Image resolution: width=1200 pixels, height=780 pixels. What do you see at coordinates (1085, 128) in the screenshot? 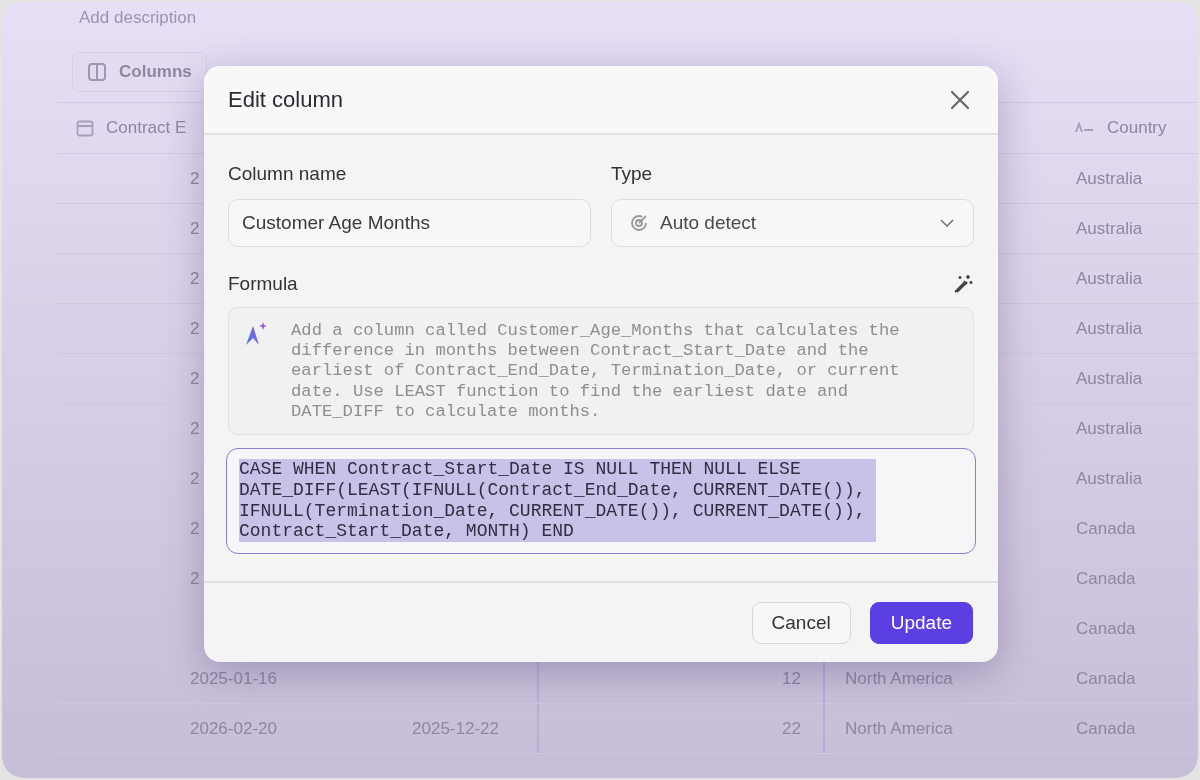
I see `text-type-icon` at bounding box center [1085, 128].